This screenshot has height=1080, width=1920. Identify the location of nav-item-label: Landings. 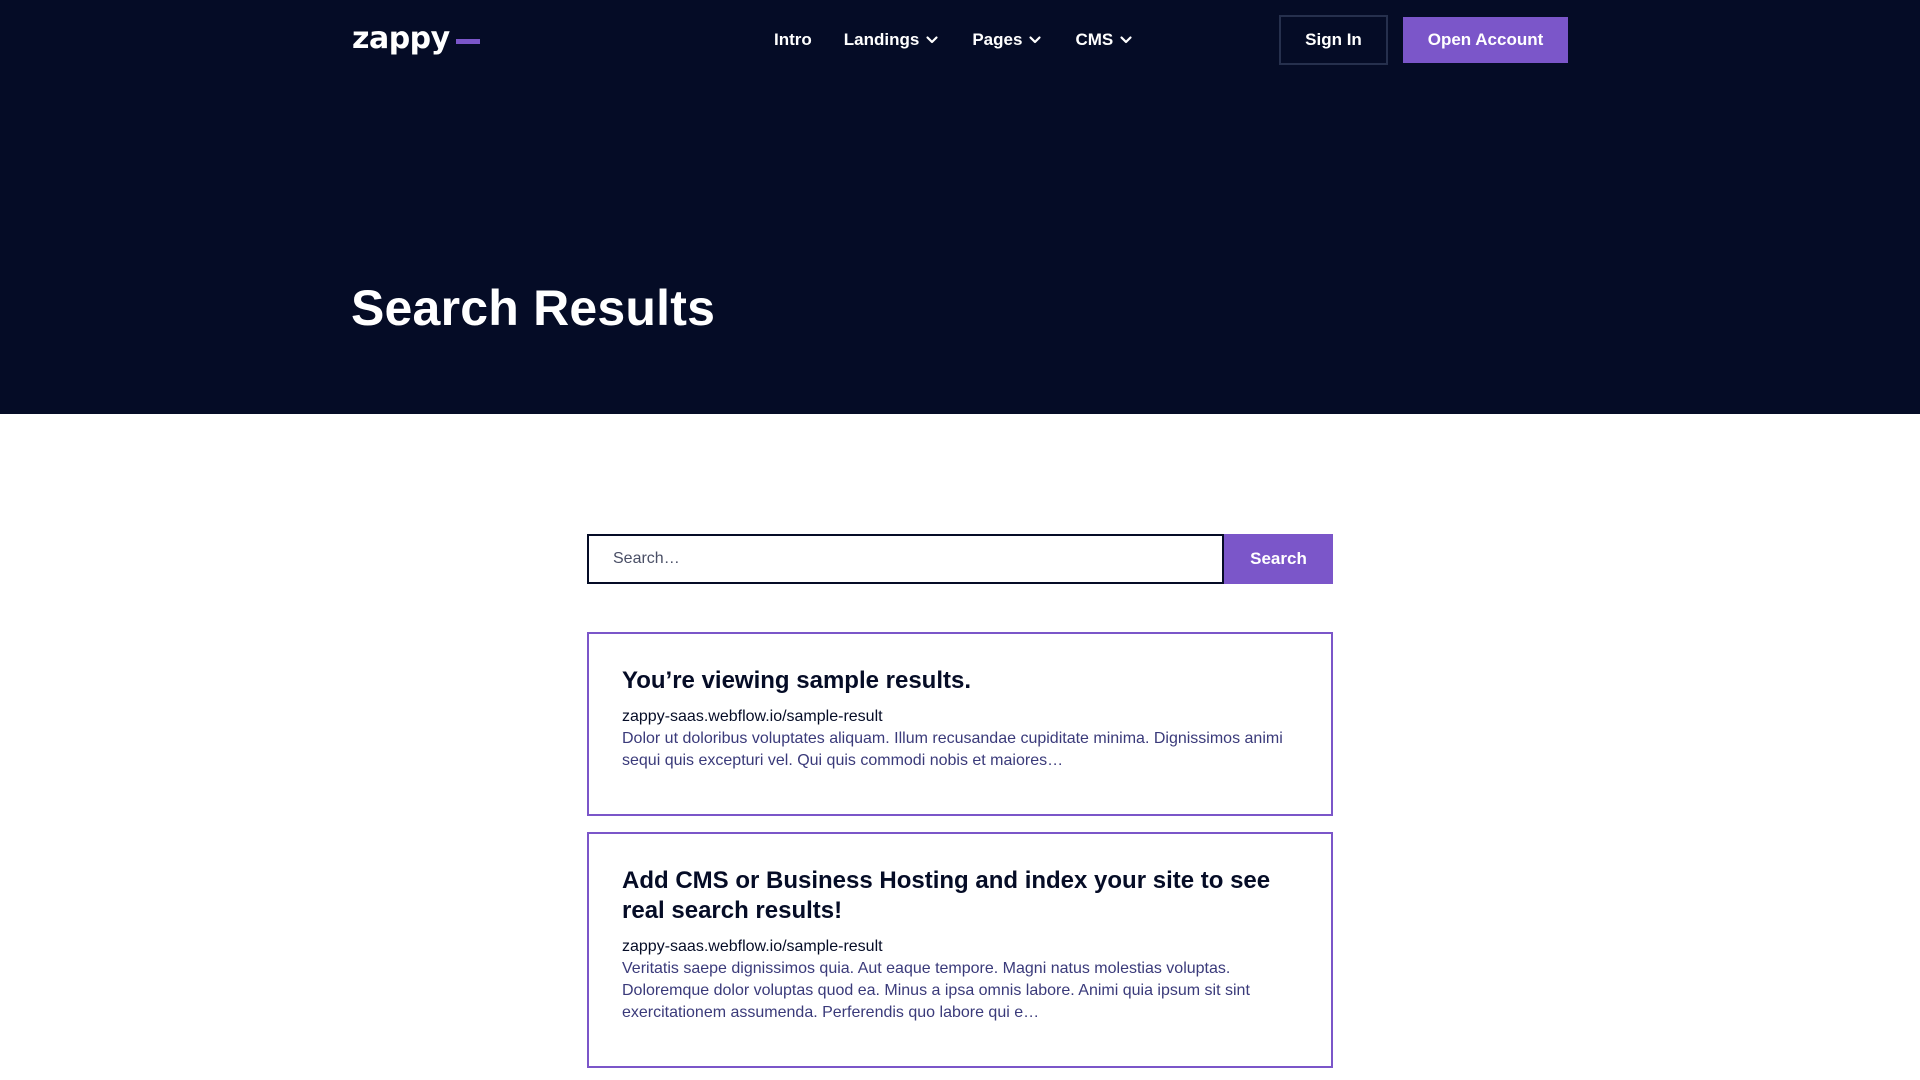
(881, 39).